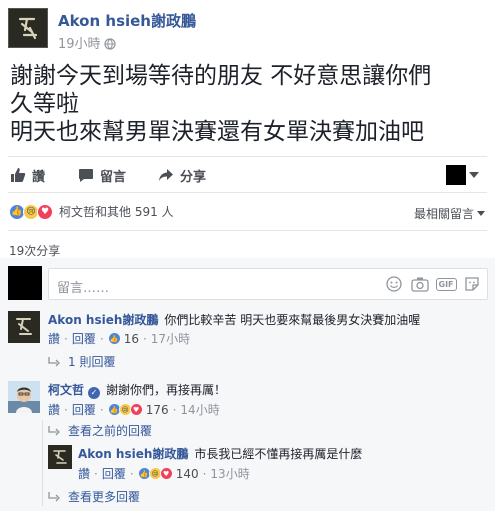  Describe the element at coordinates (199, 409) in the screenshot. I see `comment-time: 14小時` at that location.